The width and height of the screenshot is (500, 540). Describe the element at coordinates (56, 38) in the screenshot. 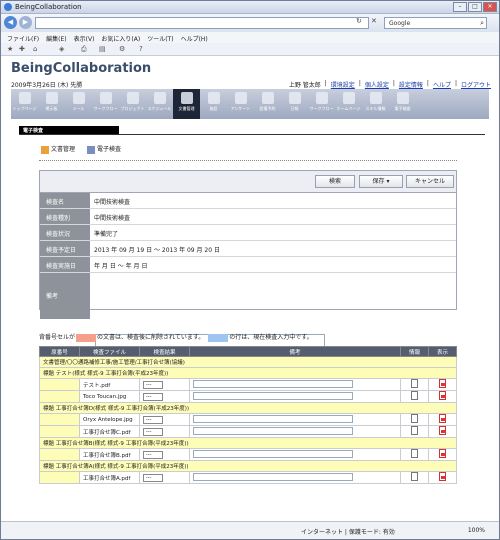

I see `menu-item-1: 編集(E)` at that location.